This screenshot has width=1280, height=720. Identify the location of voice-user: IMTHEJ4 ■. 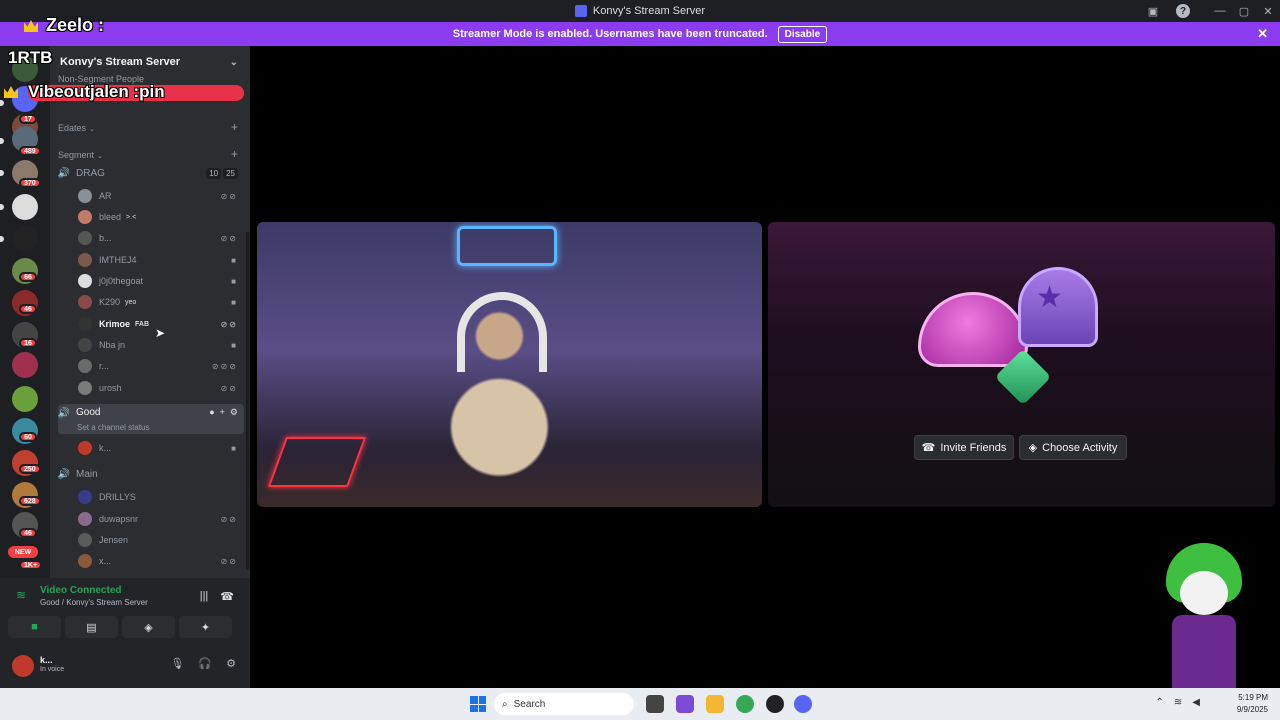
(159, 260).